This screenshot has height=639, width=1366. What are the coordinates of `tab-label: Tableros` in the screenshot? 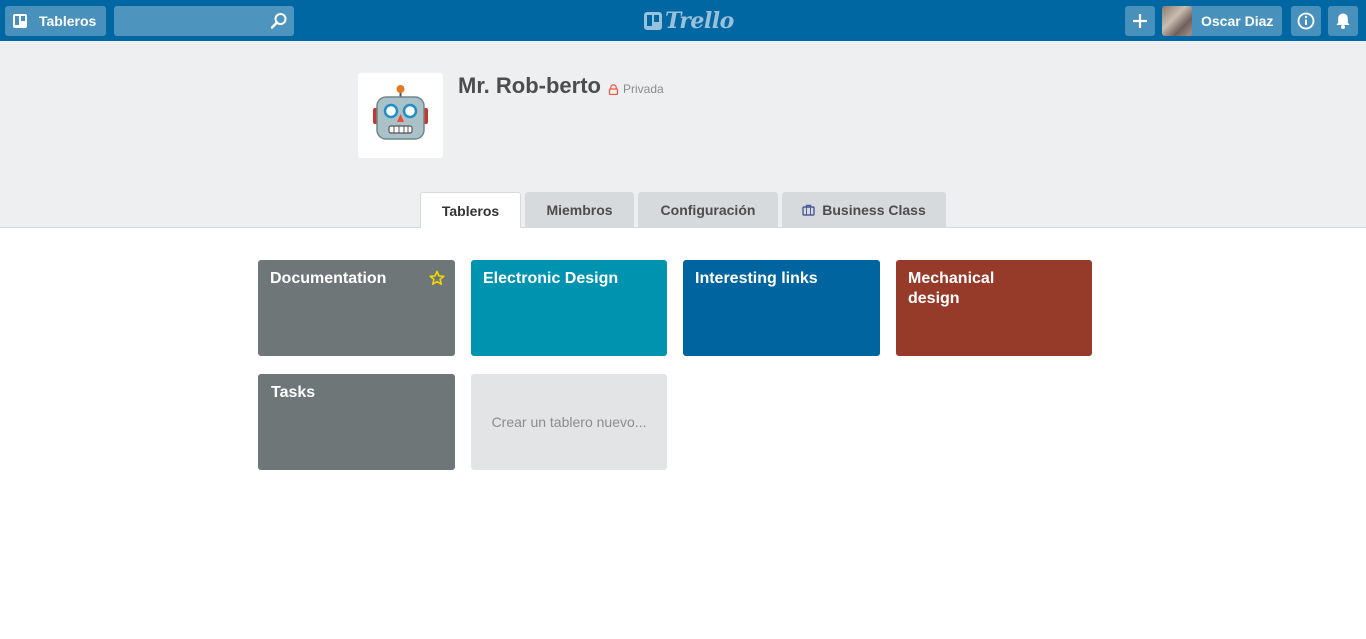 It's located at (470, 210).